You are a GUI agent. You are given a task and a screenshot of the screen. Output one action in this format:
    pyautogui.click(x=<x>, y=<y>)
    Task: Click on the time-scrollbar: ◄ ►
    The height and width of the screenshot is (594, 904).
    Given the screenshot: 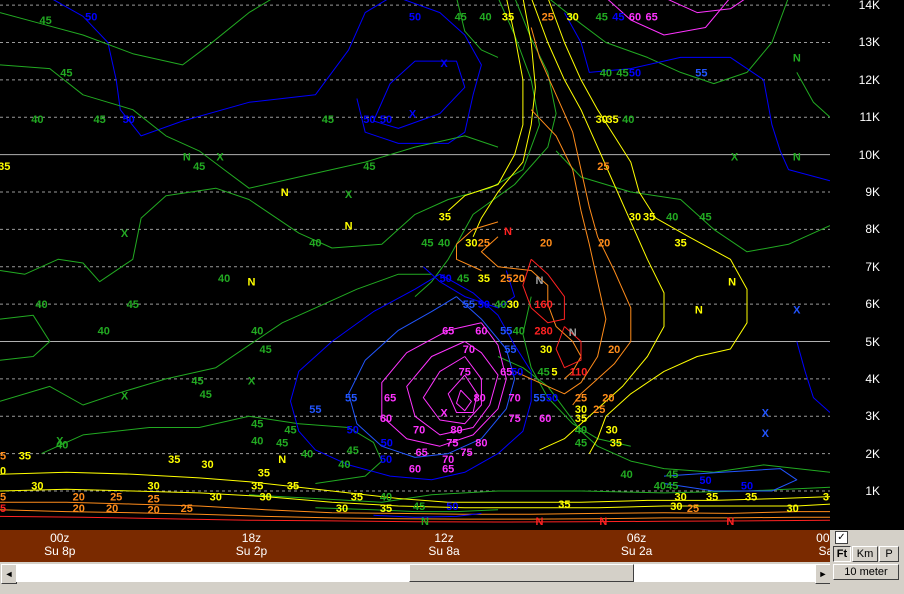 What is the action you would take?
    pyautogui.click(x=415, y=573)
    